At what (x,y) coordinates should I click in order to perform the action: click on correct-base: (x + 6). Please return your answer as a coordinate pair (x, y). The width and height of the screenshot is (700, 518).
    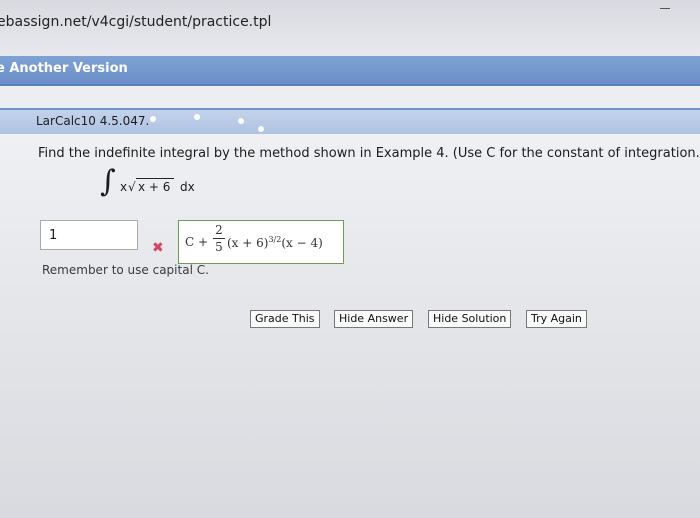
    Looking at the image, I should click on (248, 243).